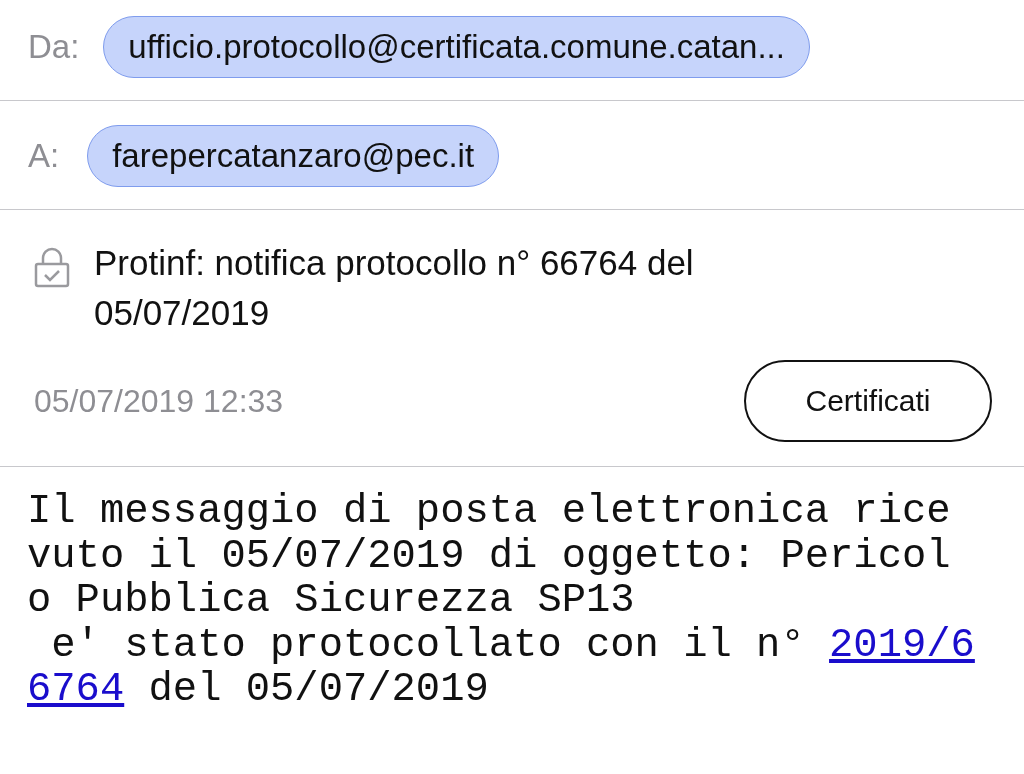 This screenshot has width=1024, height=774. I want to click on email-date: 05/07/2019 12:33, so click(159, 401).